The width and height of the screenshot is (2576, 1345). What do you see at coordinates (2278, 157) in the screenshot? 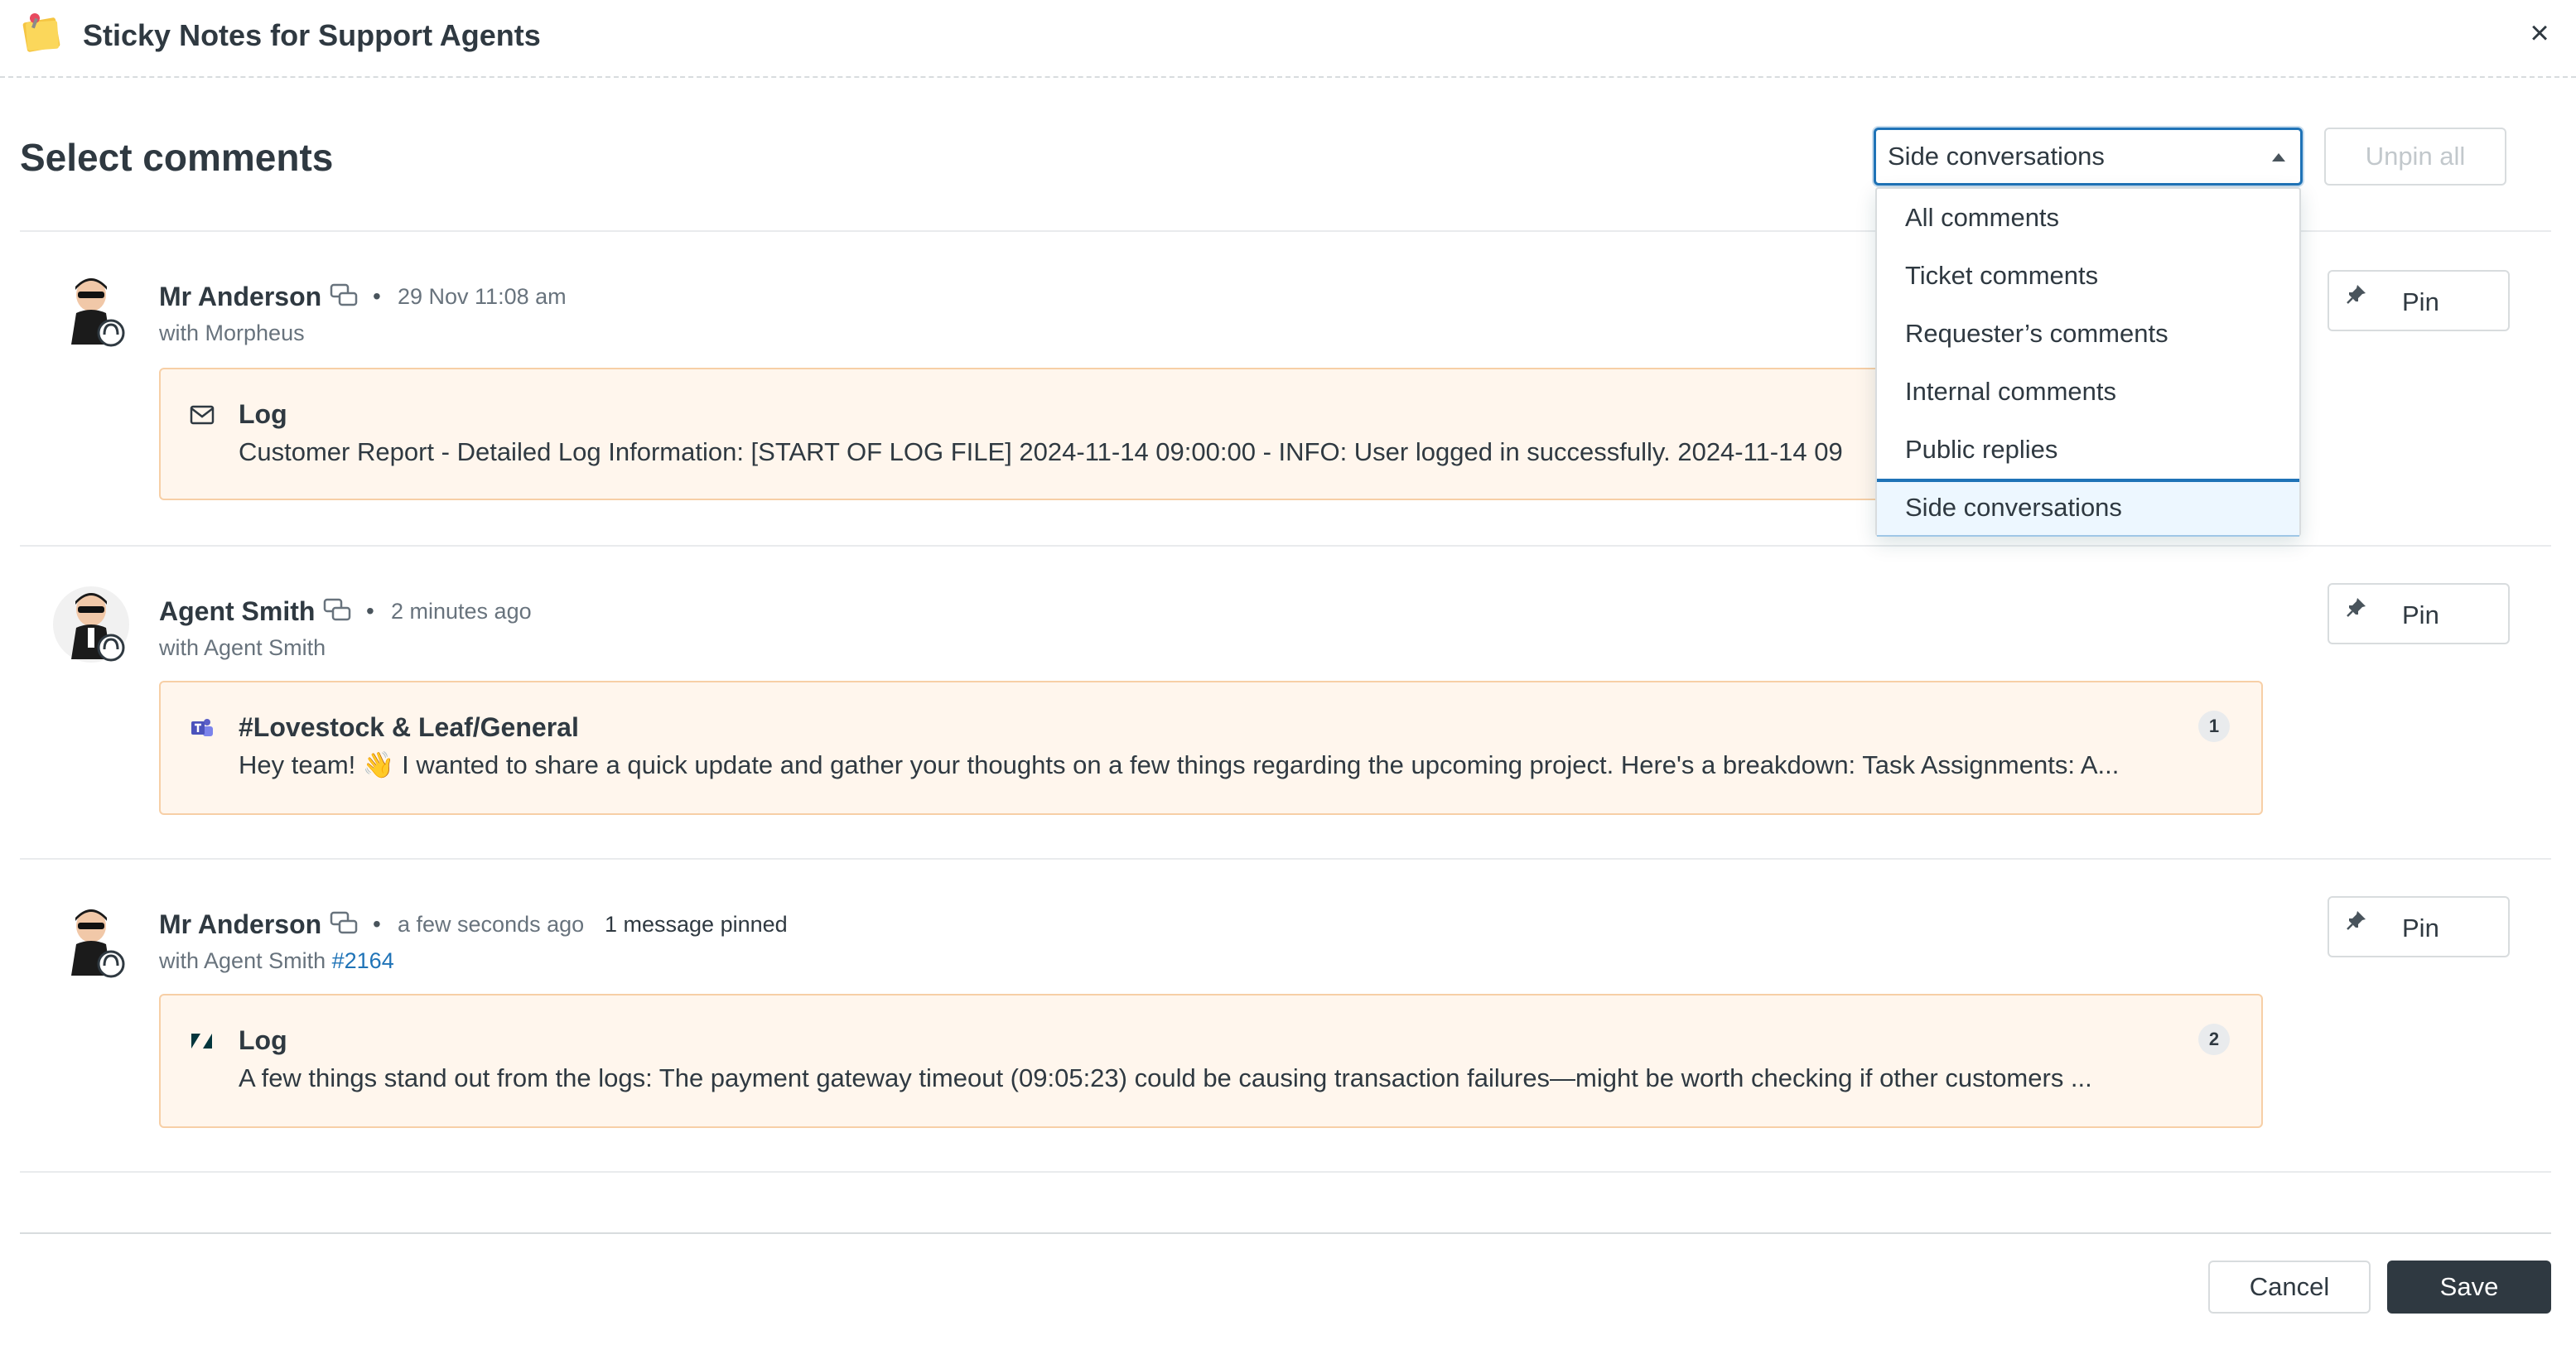
I see `chevron-up-icon` at bounding box center [2278, 157].